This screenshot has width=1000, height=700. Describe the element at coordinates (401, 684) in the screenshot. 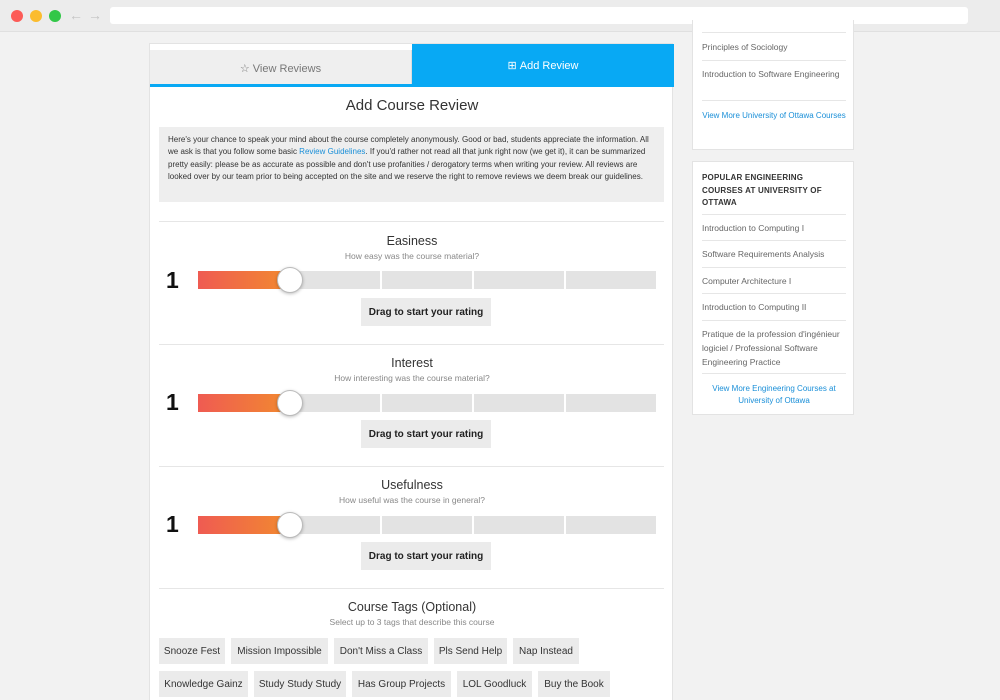

I see `tag-button: Has Group Projects` at that location.